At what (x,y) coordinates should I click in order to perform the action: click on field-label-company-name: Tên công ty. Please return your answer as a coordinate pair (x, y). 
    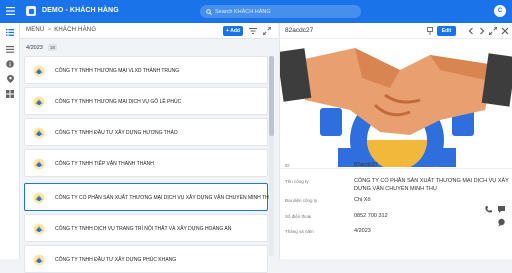
    Looking at the image, I should click on (297, 181).